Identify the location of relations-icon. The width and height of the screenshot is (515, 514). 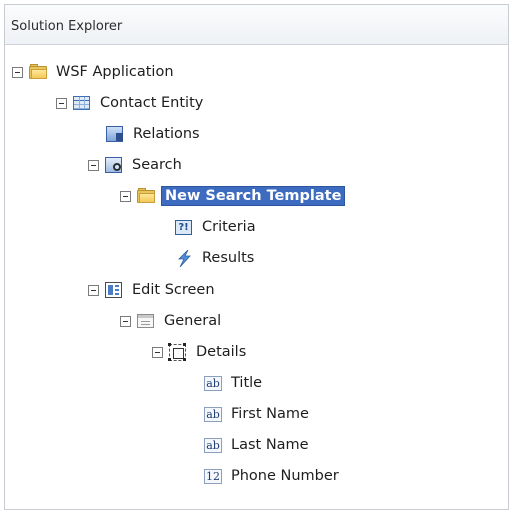
(115, 134).